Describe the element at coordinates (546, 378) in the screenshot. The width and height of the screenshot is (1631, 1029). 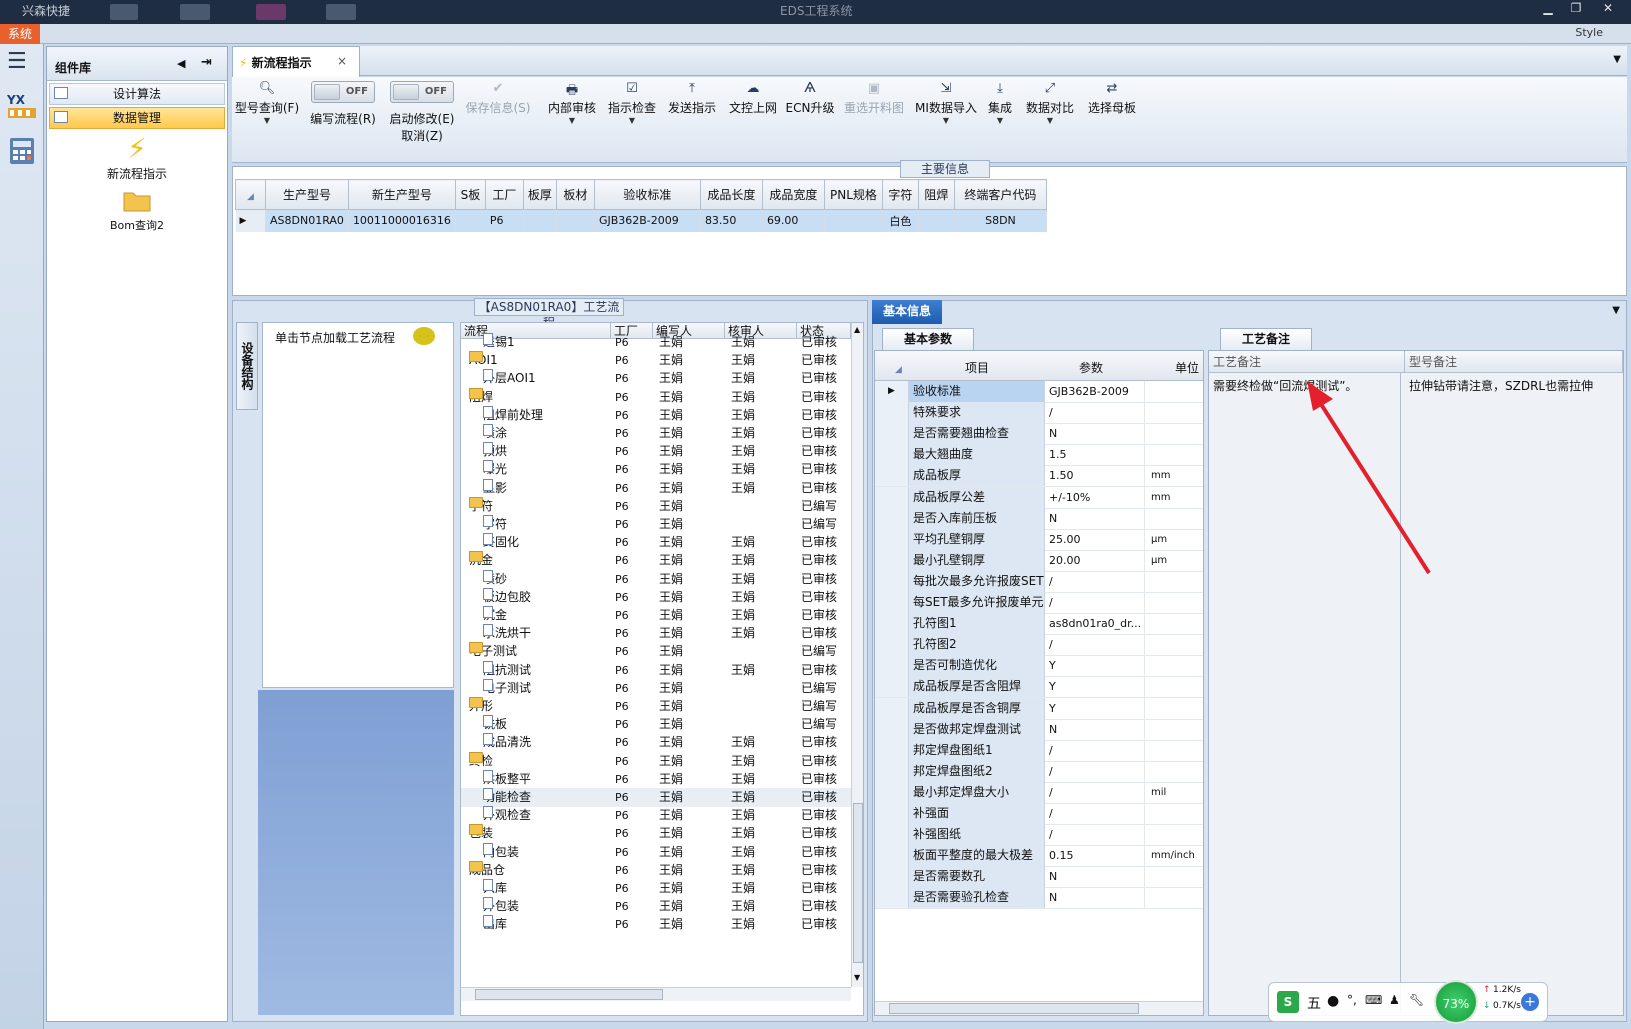
I see `tree-node: 外层AOI1` at that location.